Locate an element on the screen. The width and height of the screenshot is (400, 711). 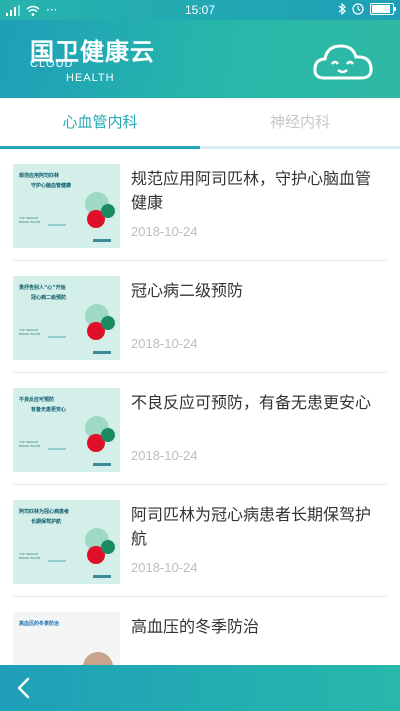
article-title: 不良反应可预防，有备无患更安心 is located at coordinates (251, 402).